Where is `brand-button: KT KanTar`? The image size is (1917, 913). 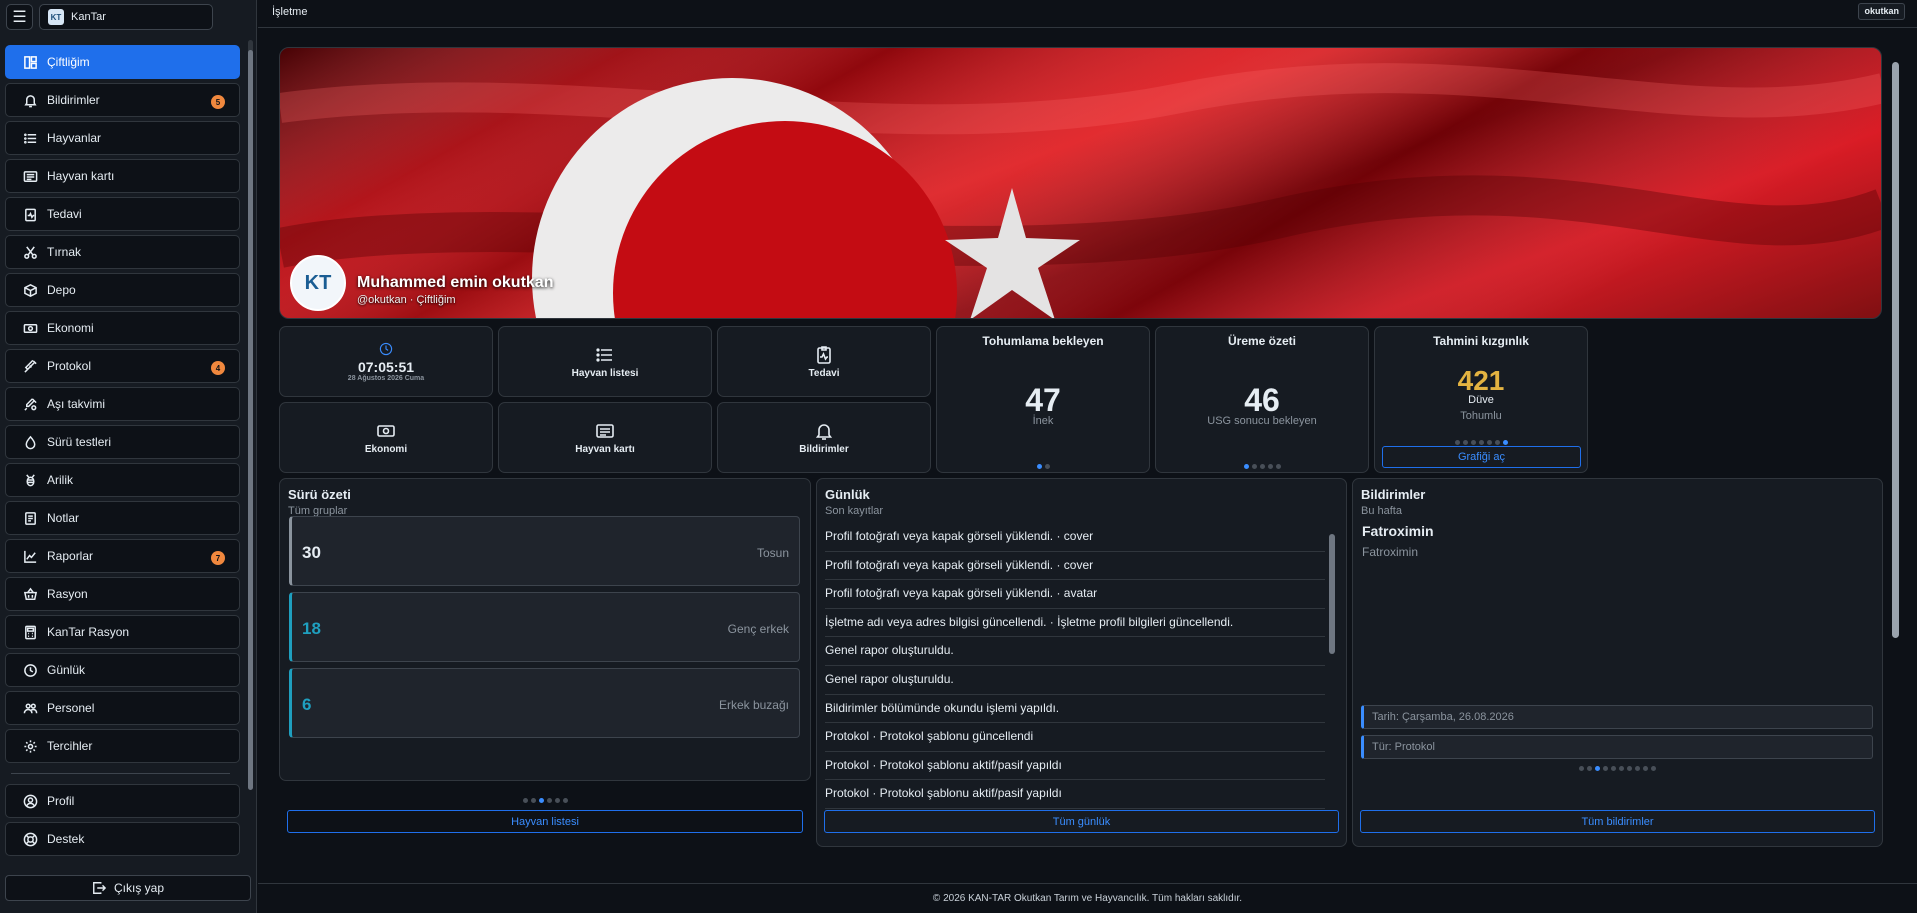 brand-button: KT KanTar is located at coordinates (126, 17).